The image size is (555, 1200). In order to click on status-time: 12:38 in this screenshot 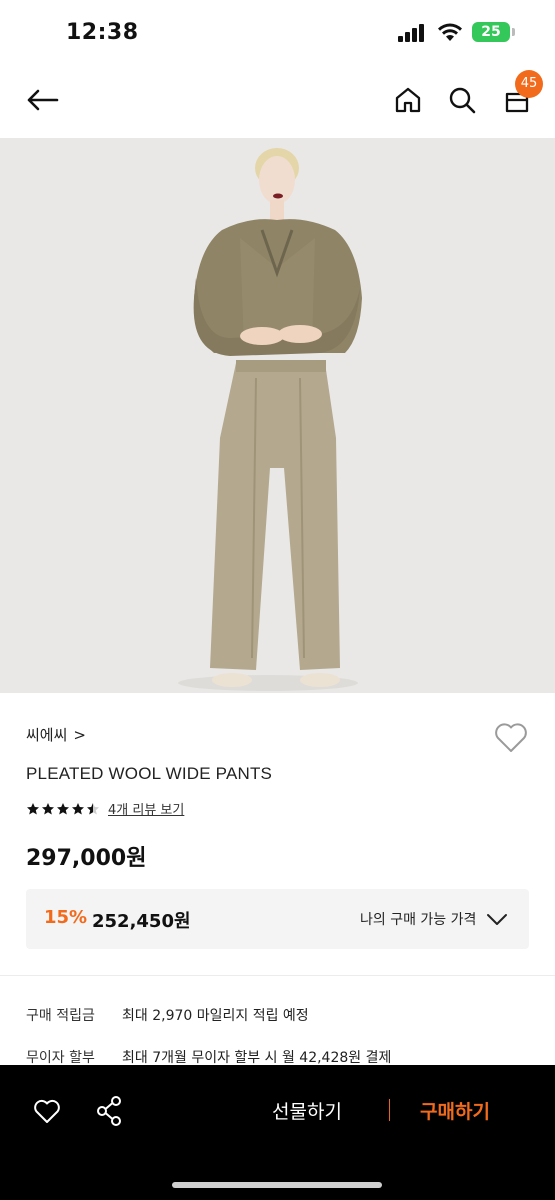, I will do `click(102, 32)`.